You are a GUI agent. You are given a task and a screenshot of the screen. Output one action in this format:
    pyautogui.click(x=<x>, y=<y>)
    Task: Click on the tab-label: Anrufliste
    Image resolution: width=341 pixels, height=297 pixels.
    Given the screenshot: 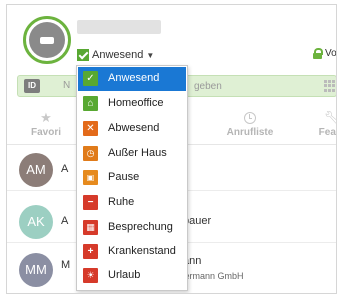 What is the action you would take?
    pyautogui.click(x=250, y=132)
    